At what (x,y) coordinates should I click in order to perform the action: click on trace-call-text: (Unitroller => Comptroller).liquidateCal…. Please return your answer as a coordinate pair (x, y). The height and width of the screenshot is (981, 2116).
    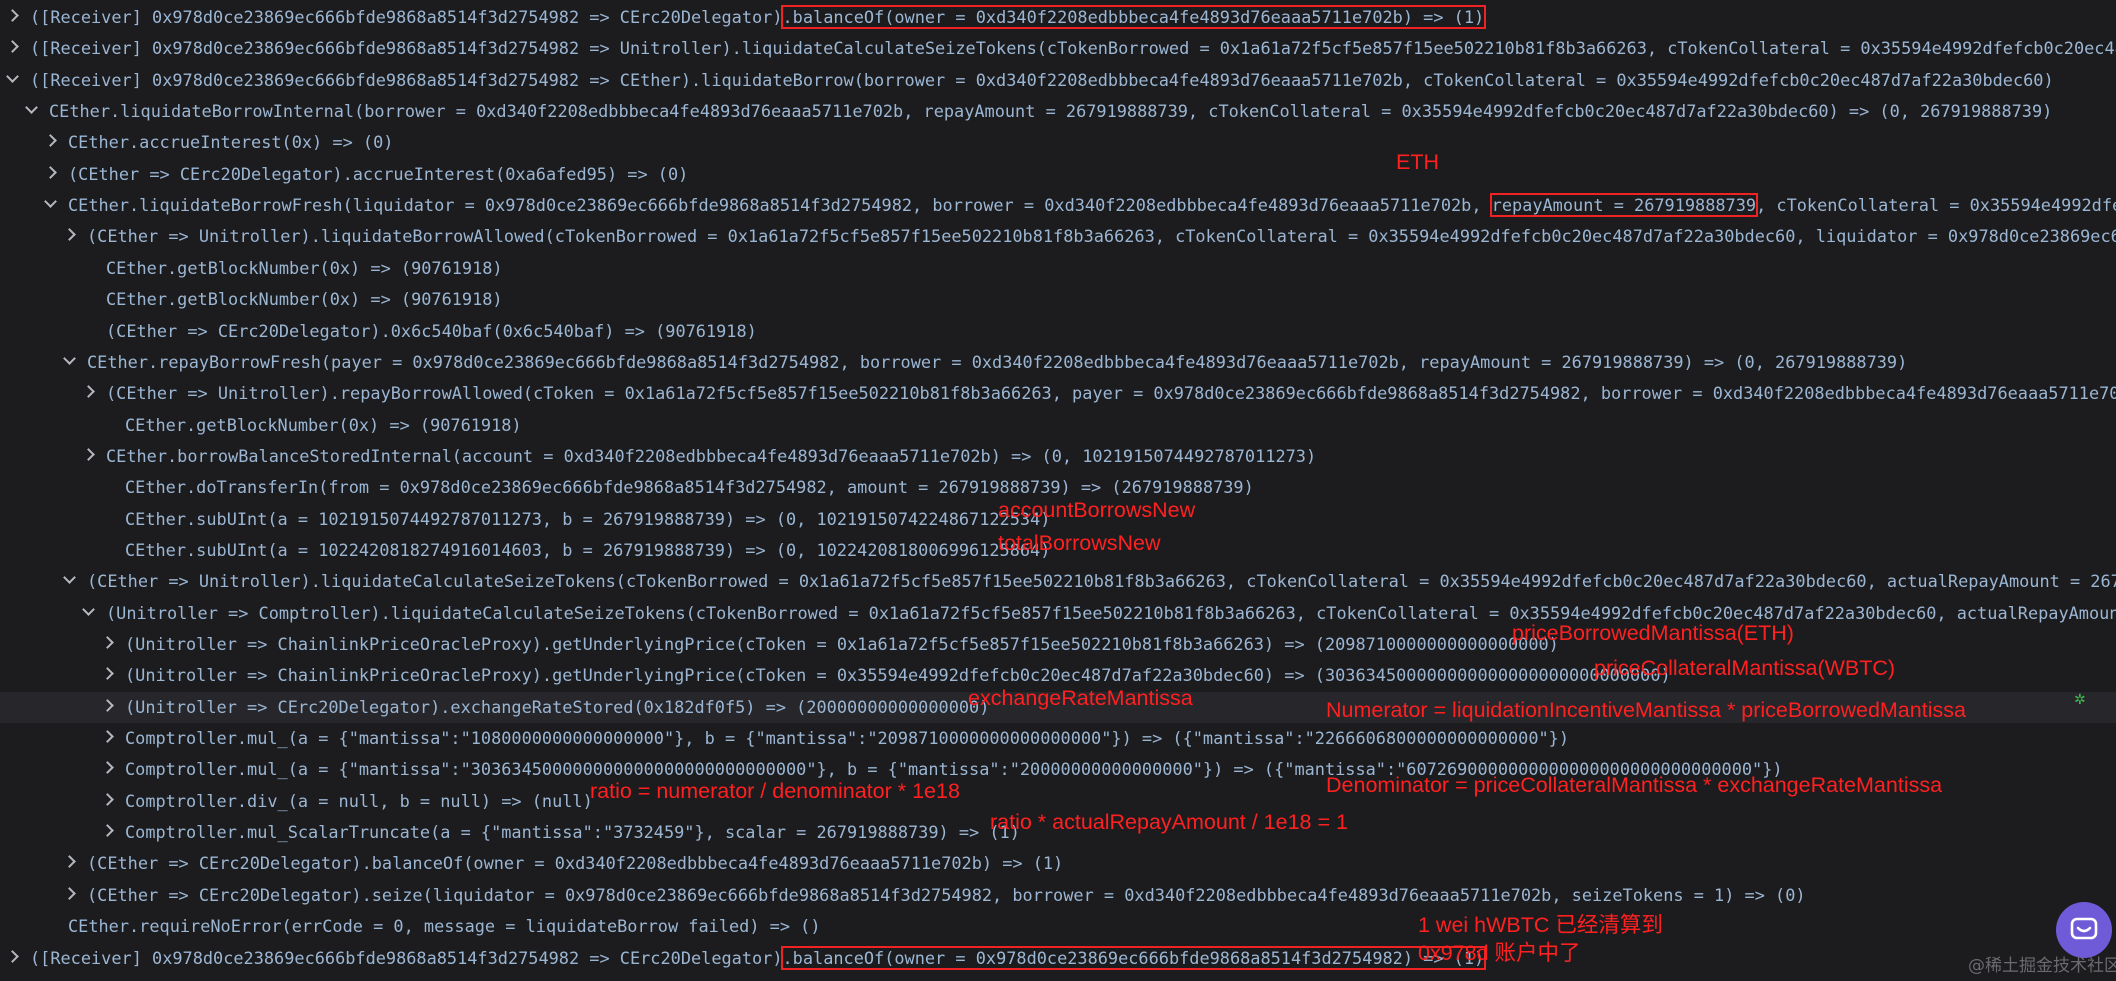
    Looking at the image, I should click on (1111, 613).